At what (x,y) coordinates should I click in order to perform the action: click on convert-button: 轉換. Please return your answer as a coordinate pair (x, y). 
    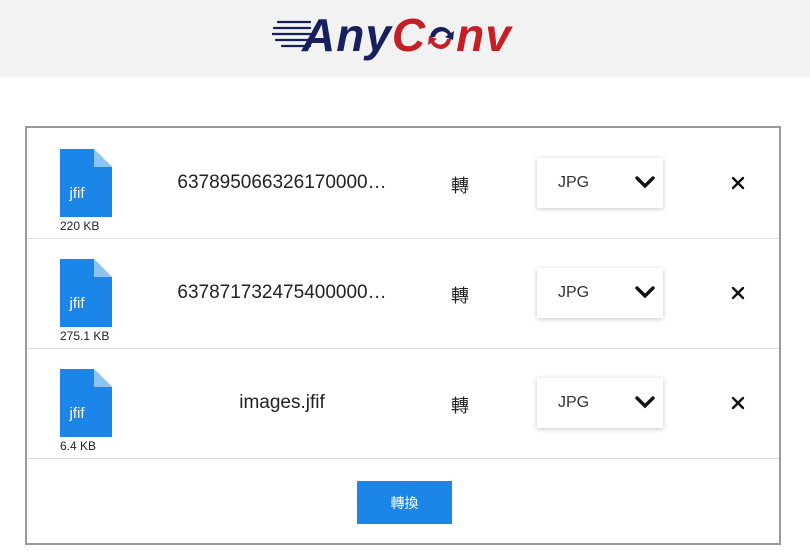
    Looking at the image, I should click on (404, 502).